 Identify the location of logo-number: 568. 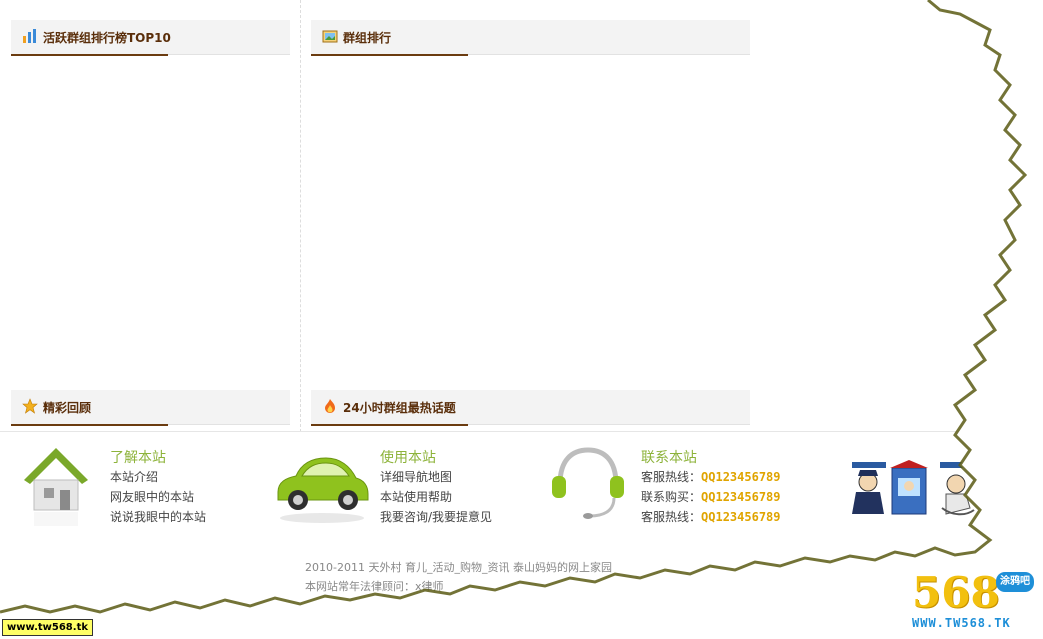
(956, 592).